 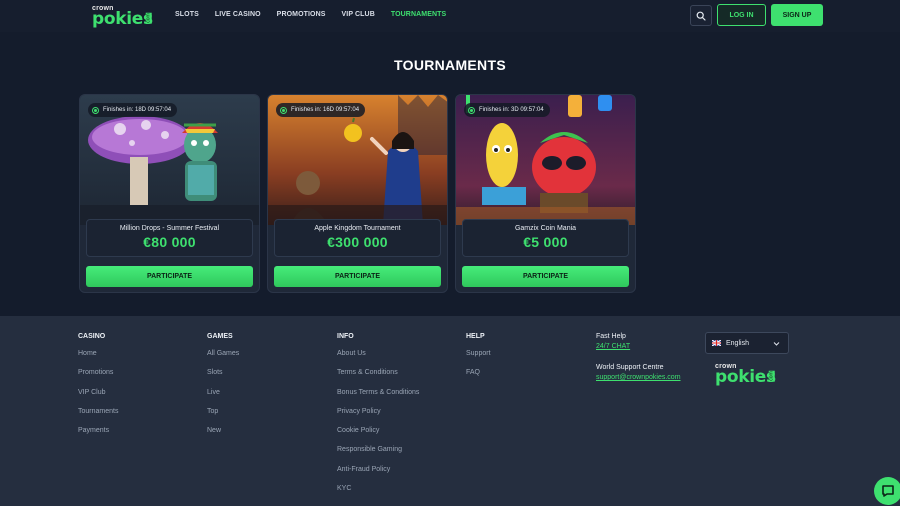 I want to click on footer-link-new: New, so click(x=223, y=430).